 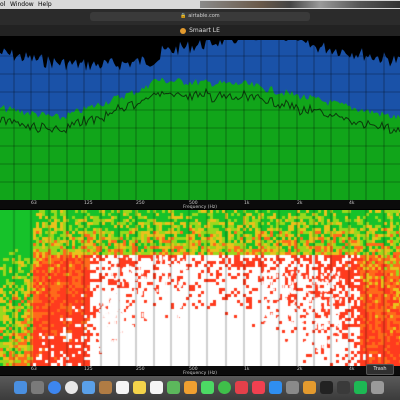 What do you see at coordinates (207, 387) in the screenshot?
I see `messages-icon` at bounding box center [207, 387].